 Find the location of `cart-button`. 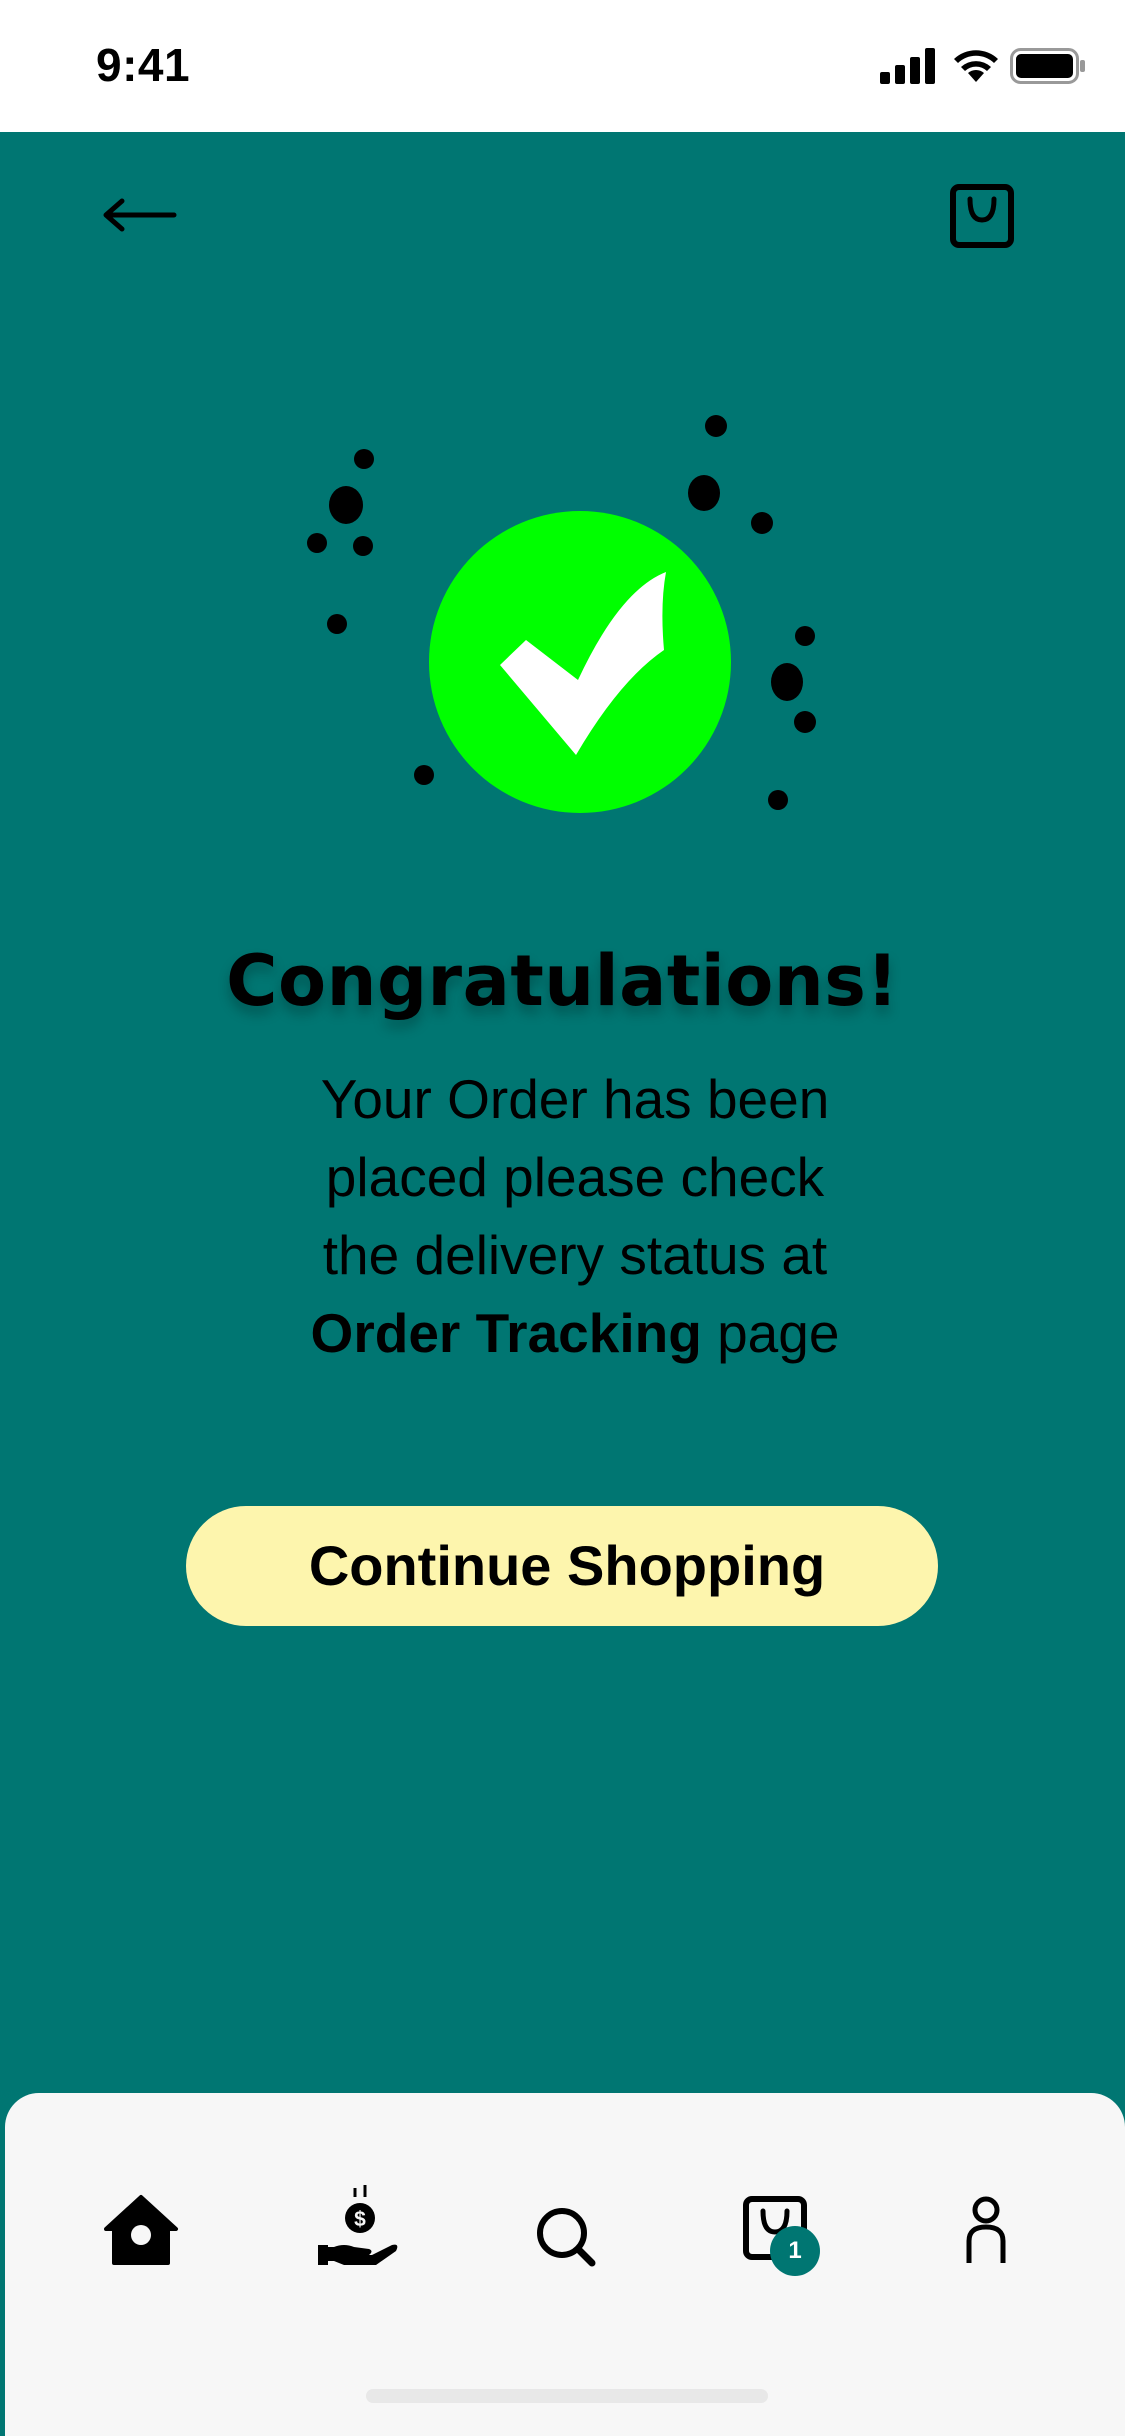

cart-button is located at coordinates (983, 217).